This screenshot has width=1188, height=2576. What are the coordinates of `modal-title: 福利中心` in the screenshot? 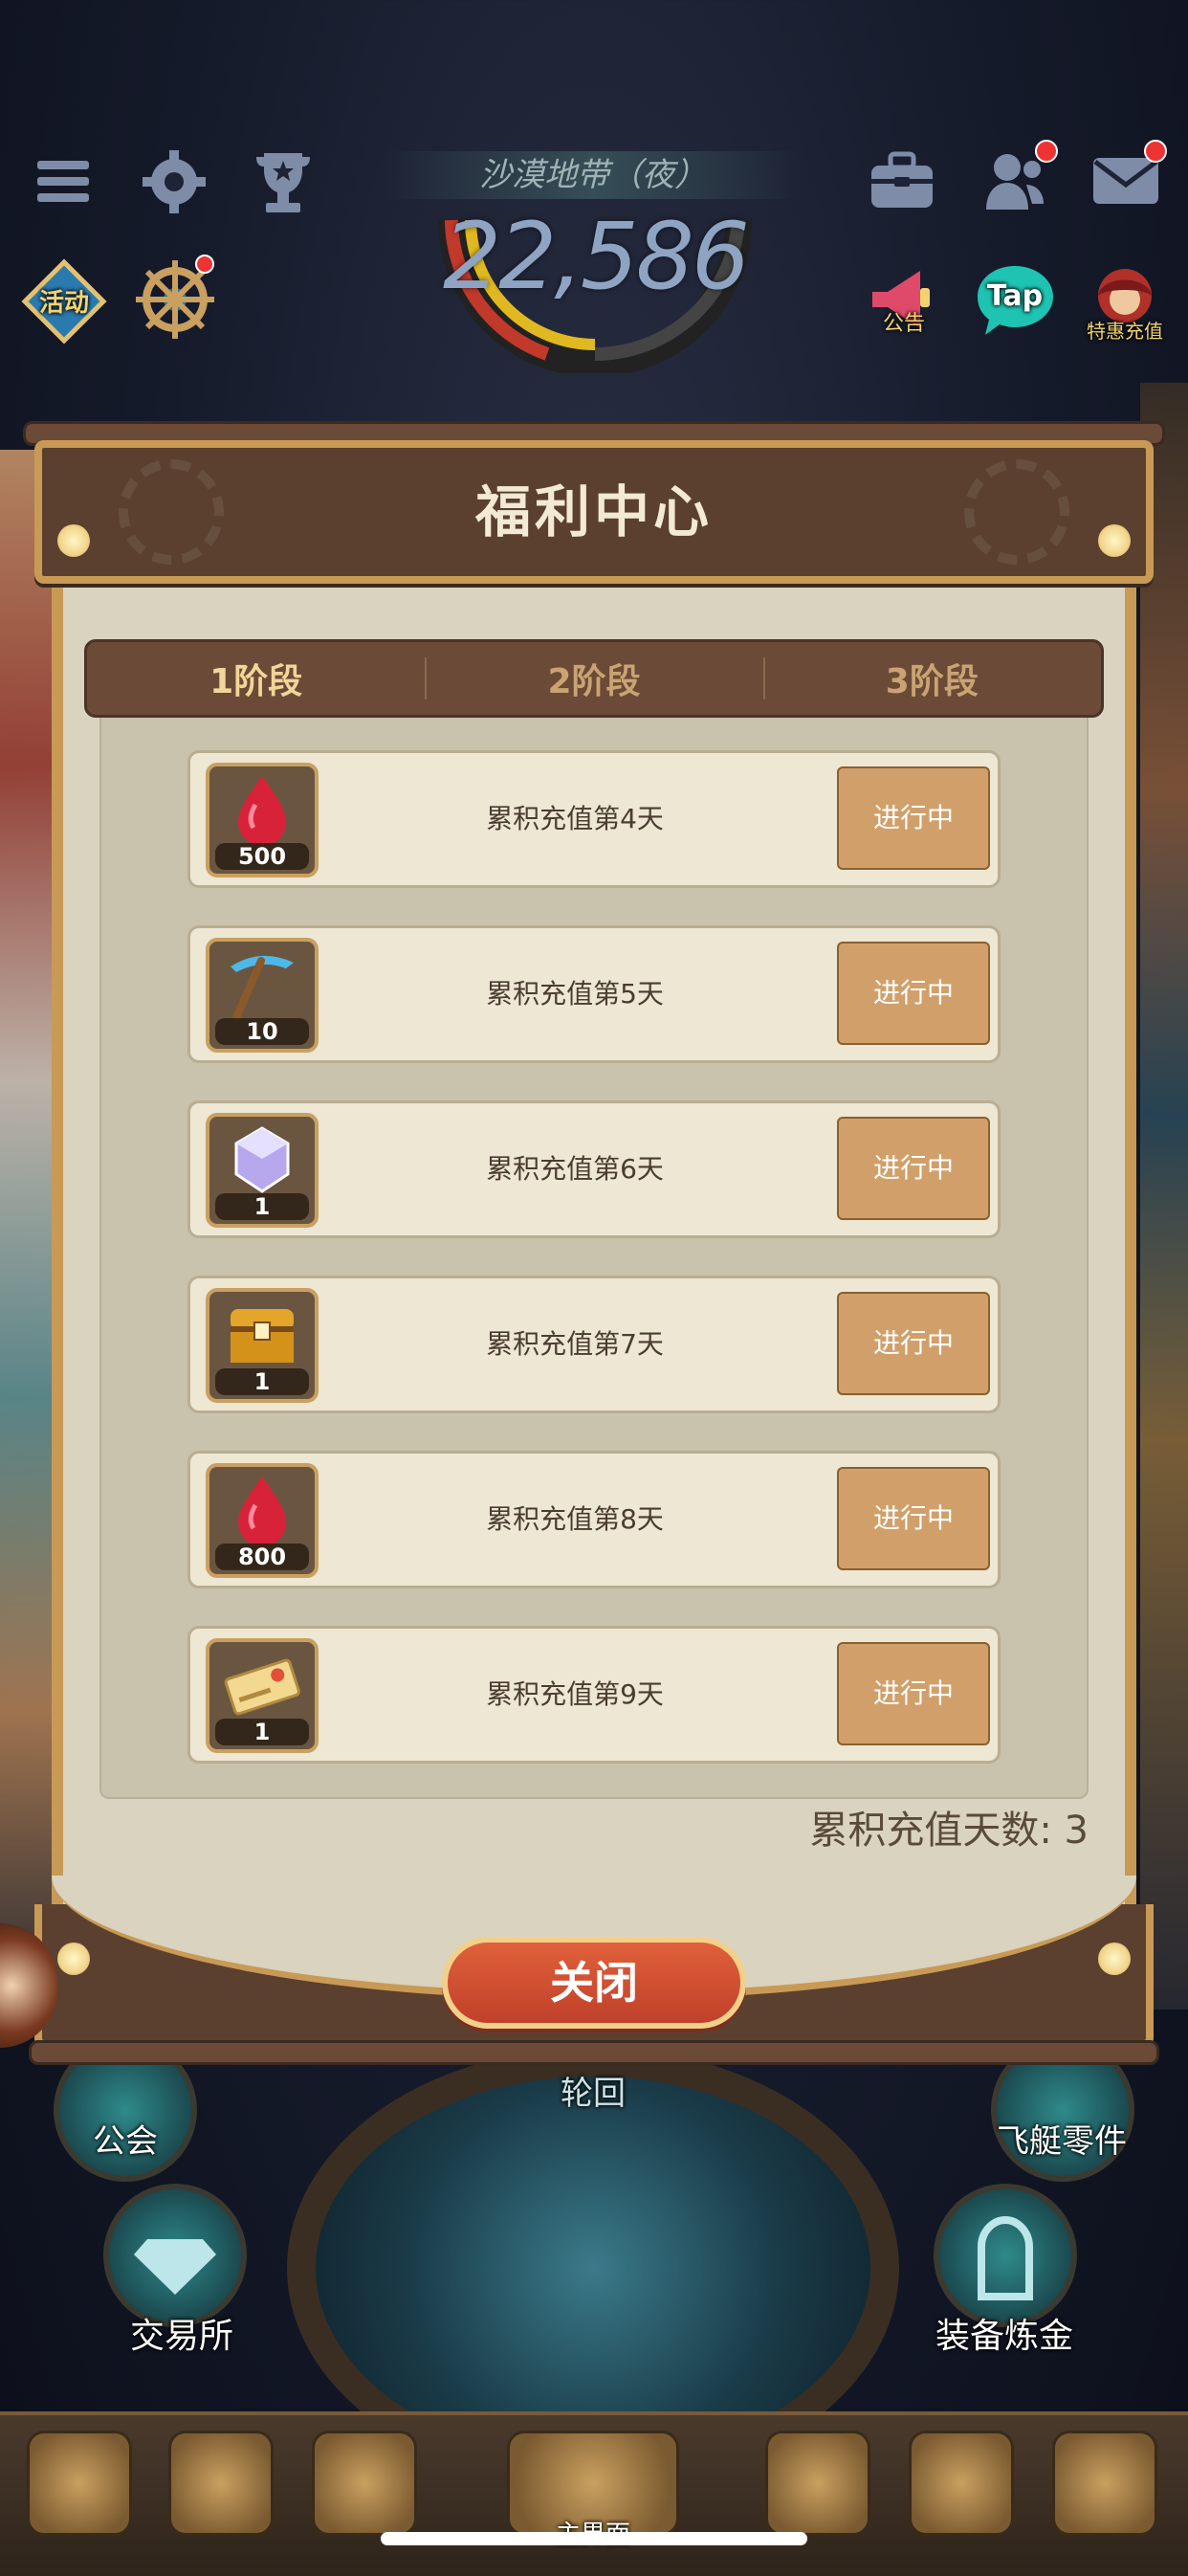 It's located at (593, 511).